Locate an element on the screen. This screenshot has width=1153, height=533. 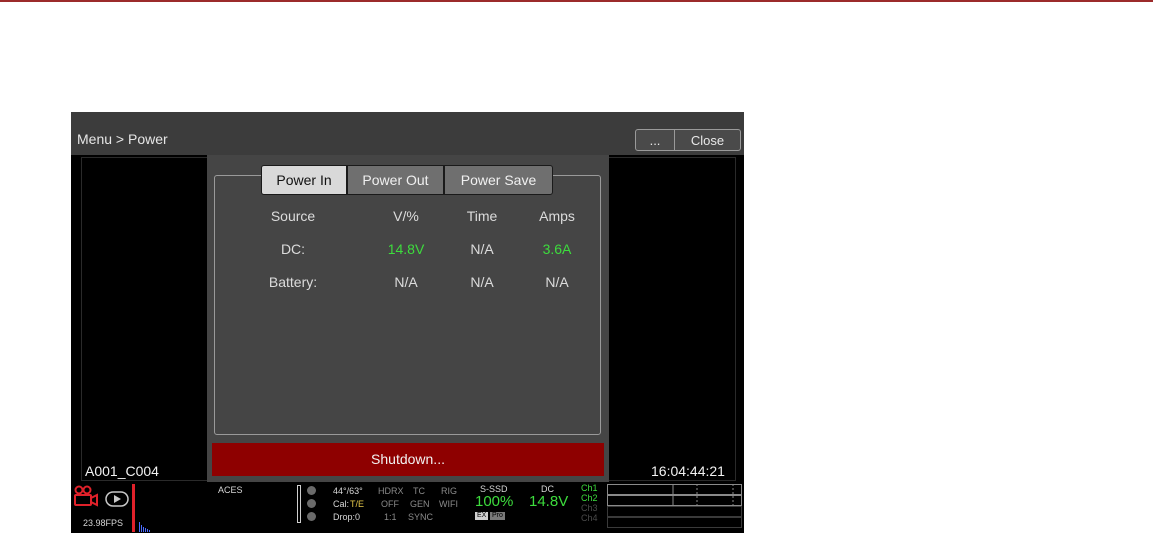
row-dc-source: DC: is located at coordinates (293, 249).